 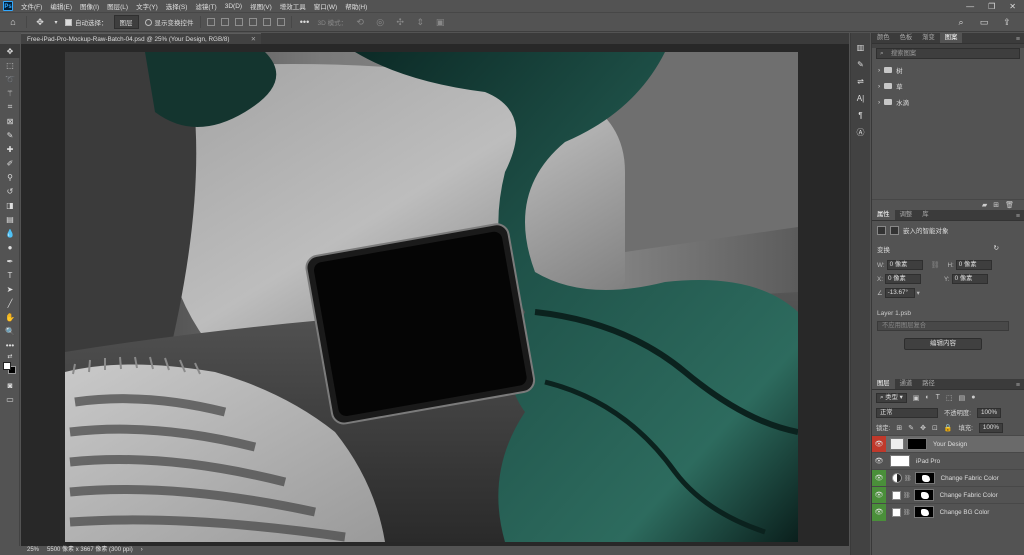 I want to click on menu-3d: 3D(D), so click(x=233, y=6).